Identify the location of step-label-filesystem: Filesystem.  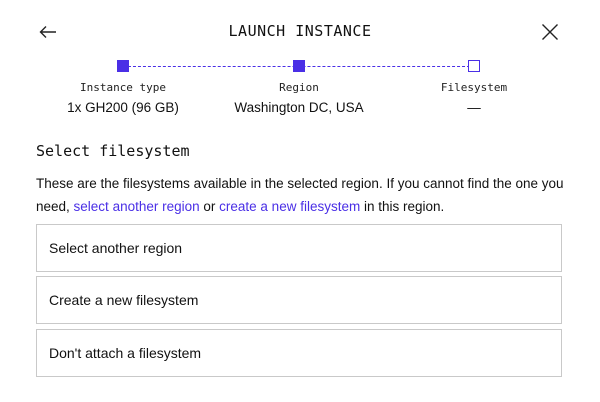
(474, 87).